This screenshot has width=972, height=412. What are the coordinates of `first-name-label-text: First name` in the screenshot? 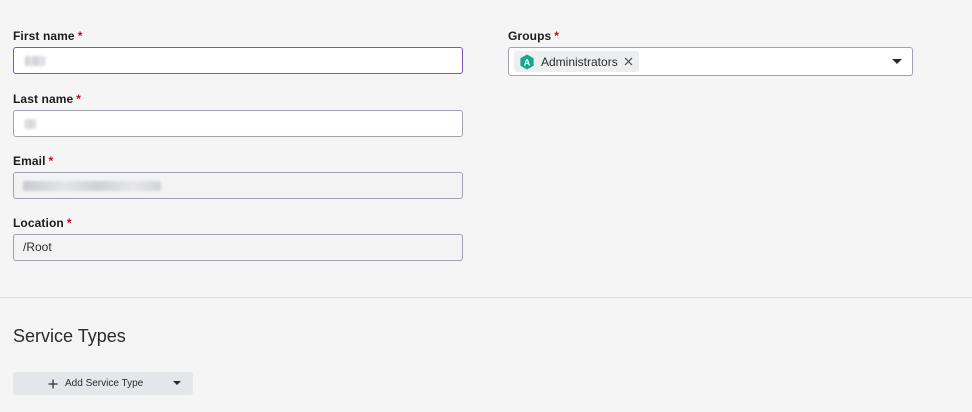 It's located at (44, 36).